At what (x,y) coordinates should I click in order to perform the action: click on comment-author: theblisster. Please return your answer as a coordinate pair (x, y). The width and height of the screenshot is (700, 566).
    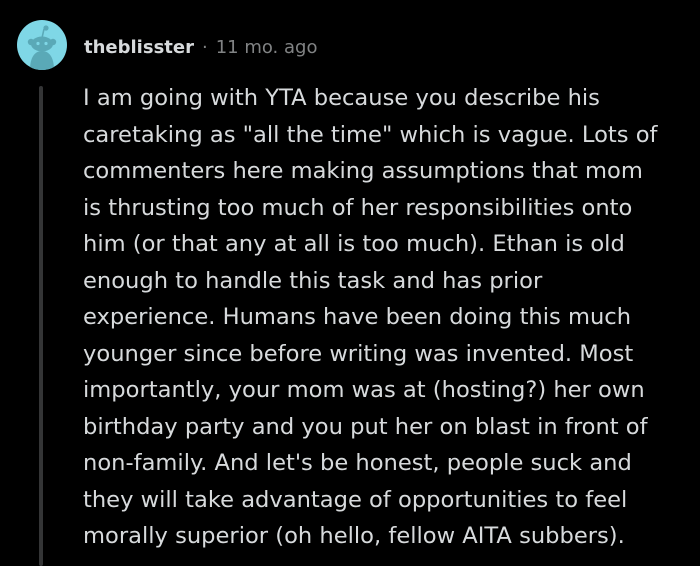
    Looking at the image, I should click on (139, 47).